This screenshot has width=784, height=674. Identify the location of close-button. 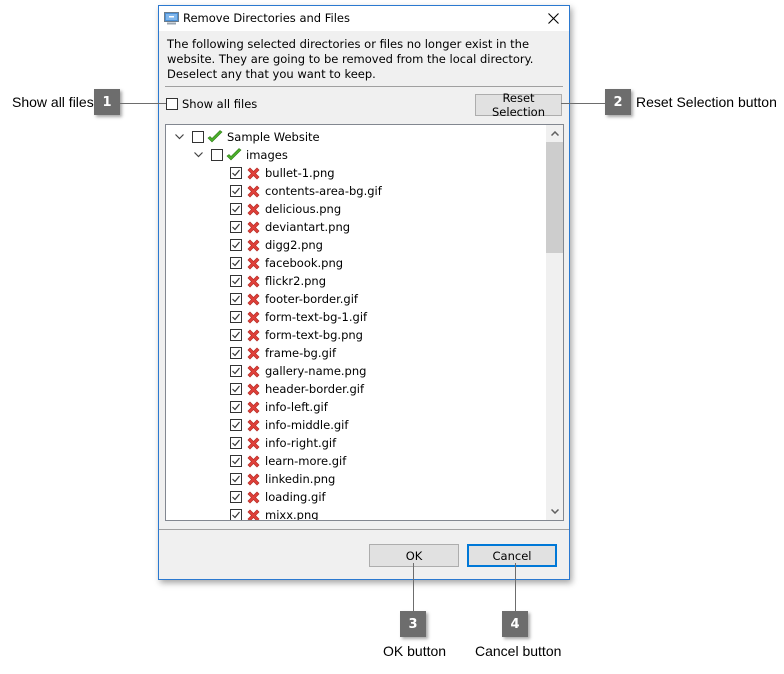
(553, 18).